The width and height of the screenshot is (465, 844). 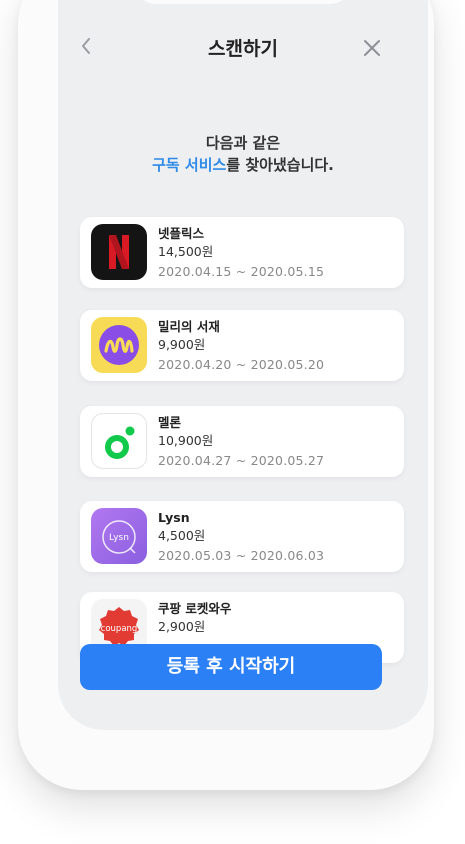 I want to click on millie-icon, so click(x=119, y=345).